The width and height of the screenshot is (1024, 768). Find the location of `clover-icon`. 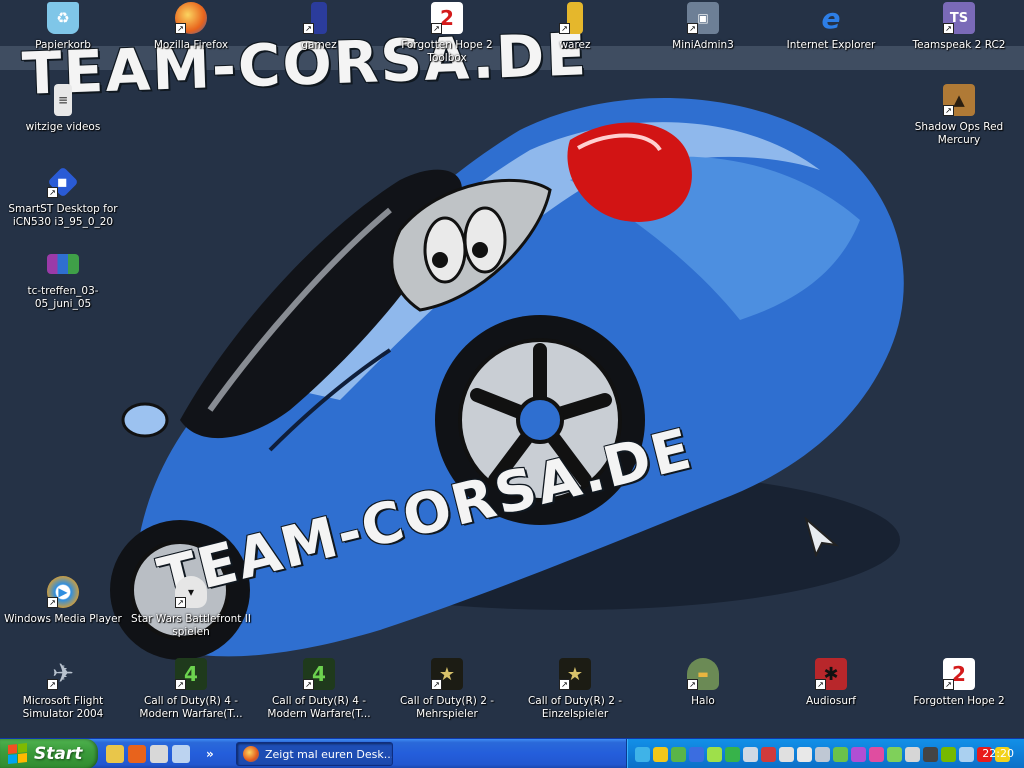

clover-icon is located at coordinates (732, 754).